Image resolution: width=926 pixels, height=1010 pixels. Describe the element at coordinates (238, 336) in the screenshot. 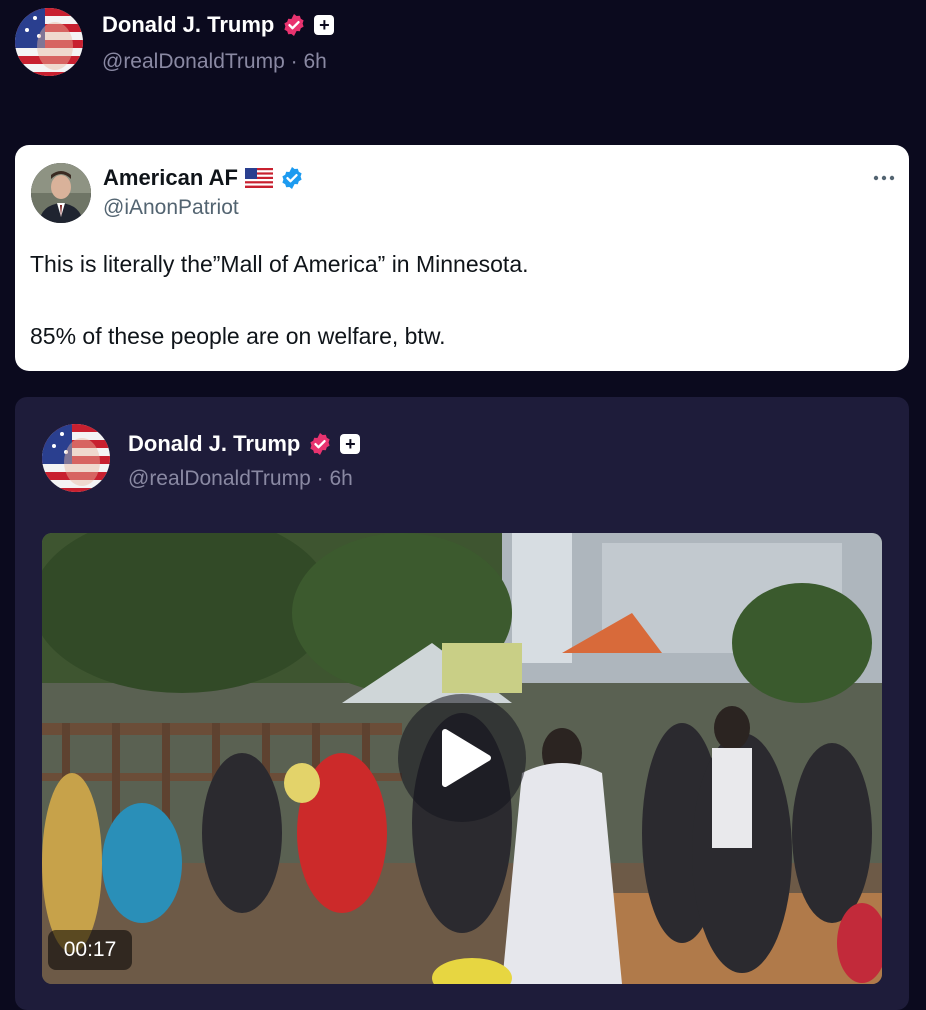

I see `quoted-text-line-2: 85% of these people are on welfare, btw.` at that location.